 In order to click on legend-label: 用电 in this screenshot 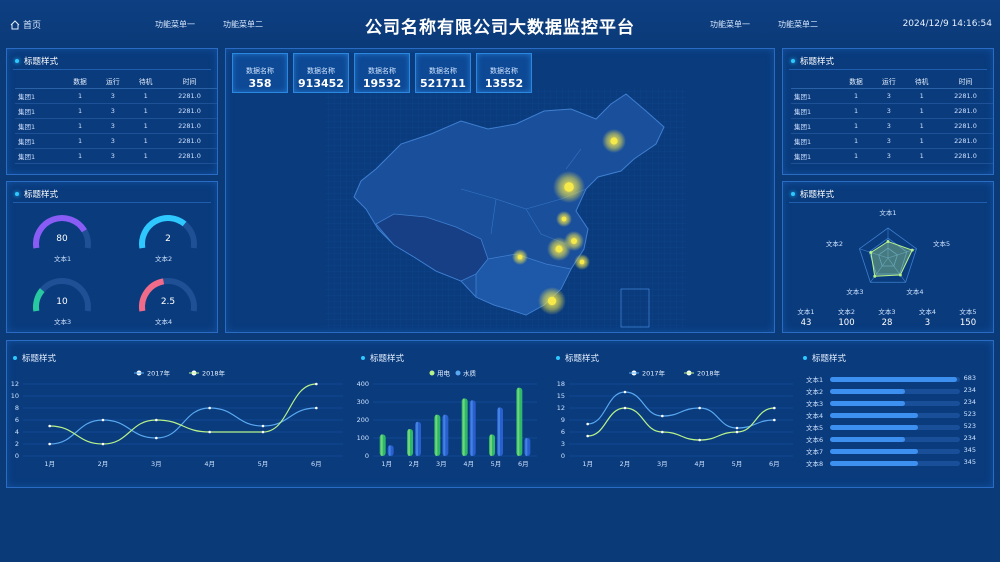, I will do `click(444, 373)`.